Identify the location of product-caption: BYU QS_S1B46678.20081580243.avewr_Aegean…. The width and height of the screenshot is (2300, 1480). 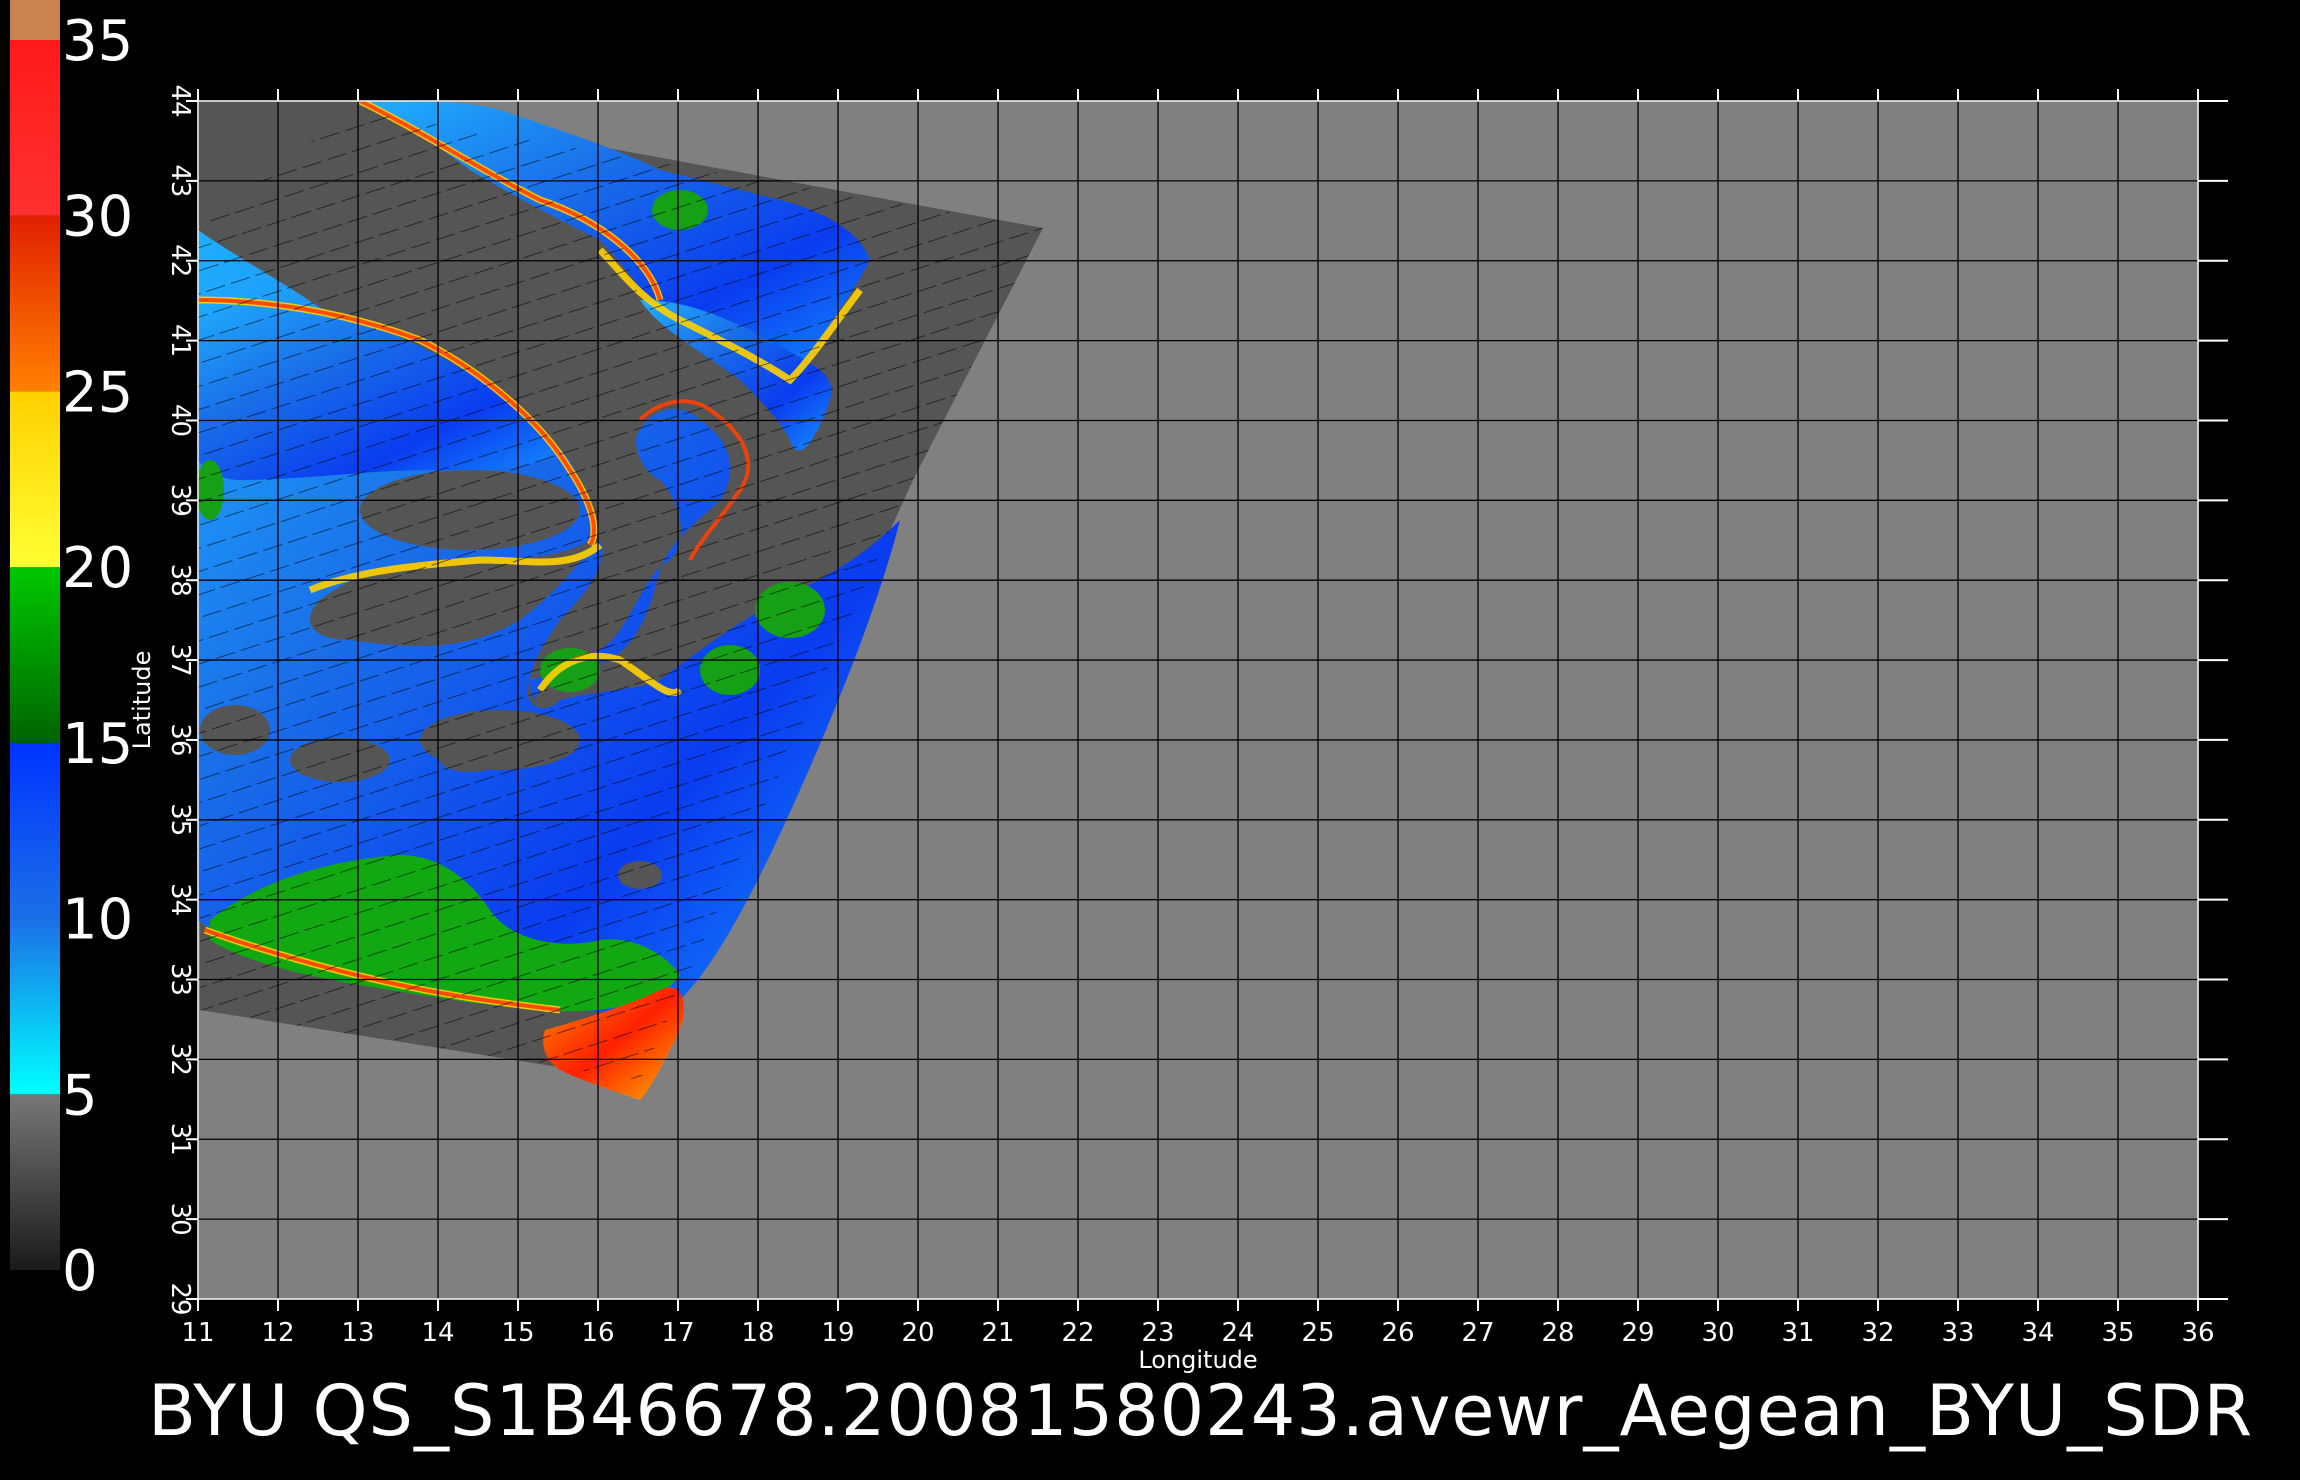
(1201, 1411).